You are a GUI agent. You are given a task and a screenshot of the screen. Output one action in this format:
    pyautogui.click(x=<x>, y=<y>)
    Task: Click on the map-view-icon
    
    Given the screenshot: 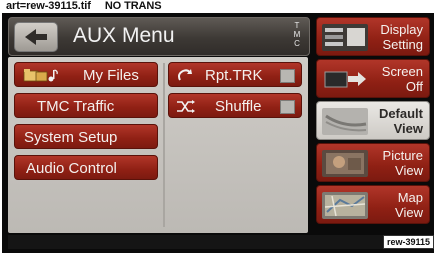 What is the action you would take?
    pyautogui.click(x=345, y=205)
    